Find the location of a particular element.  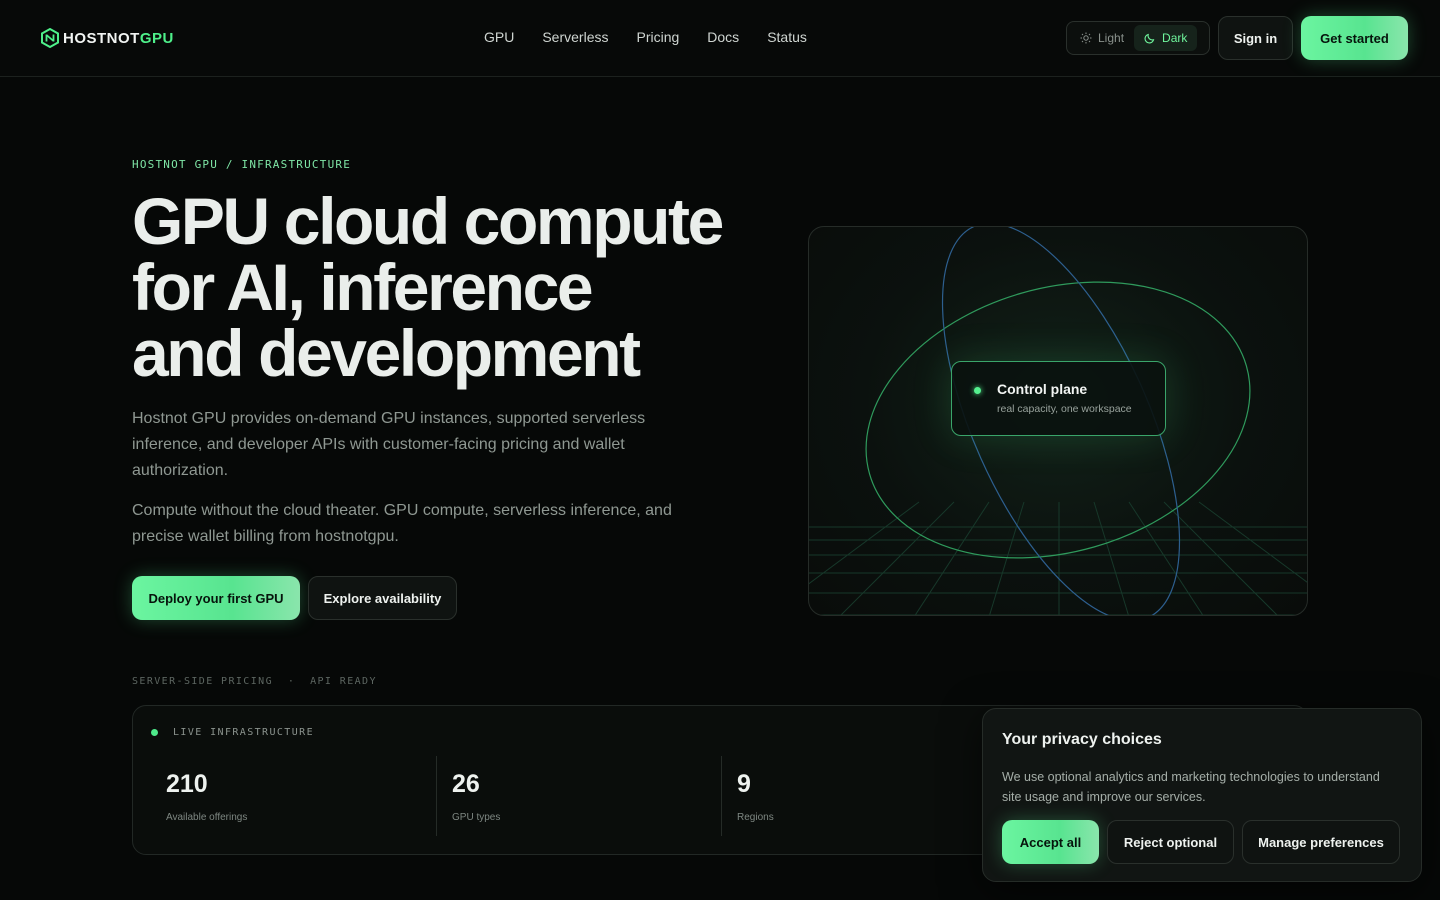

hero-title-line-3: and development is located at coordinates (386, 353).